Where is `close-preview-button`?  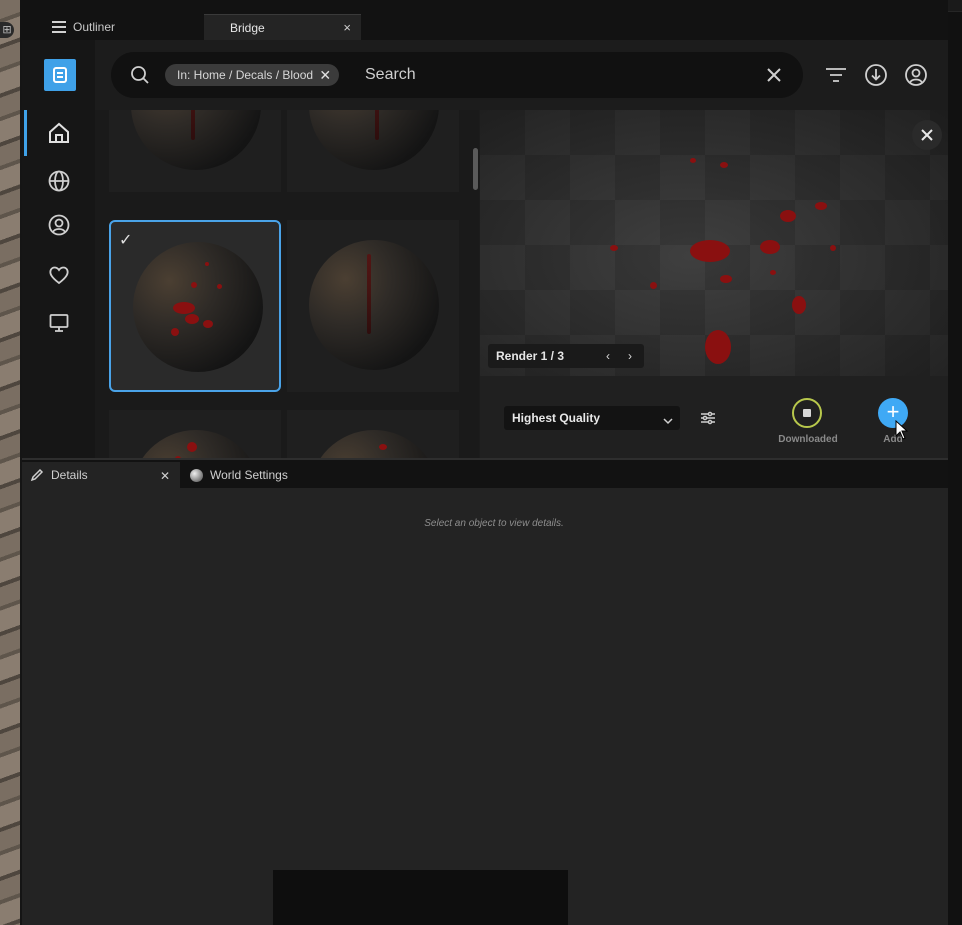 close-preview-button is located at coordinates (927, 135).